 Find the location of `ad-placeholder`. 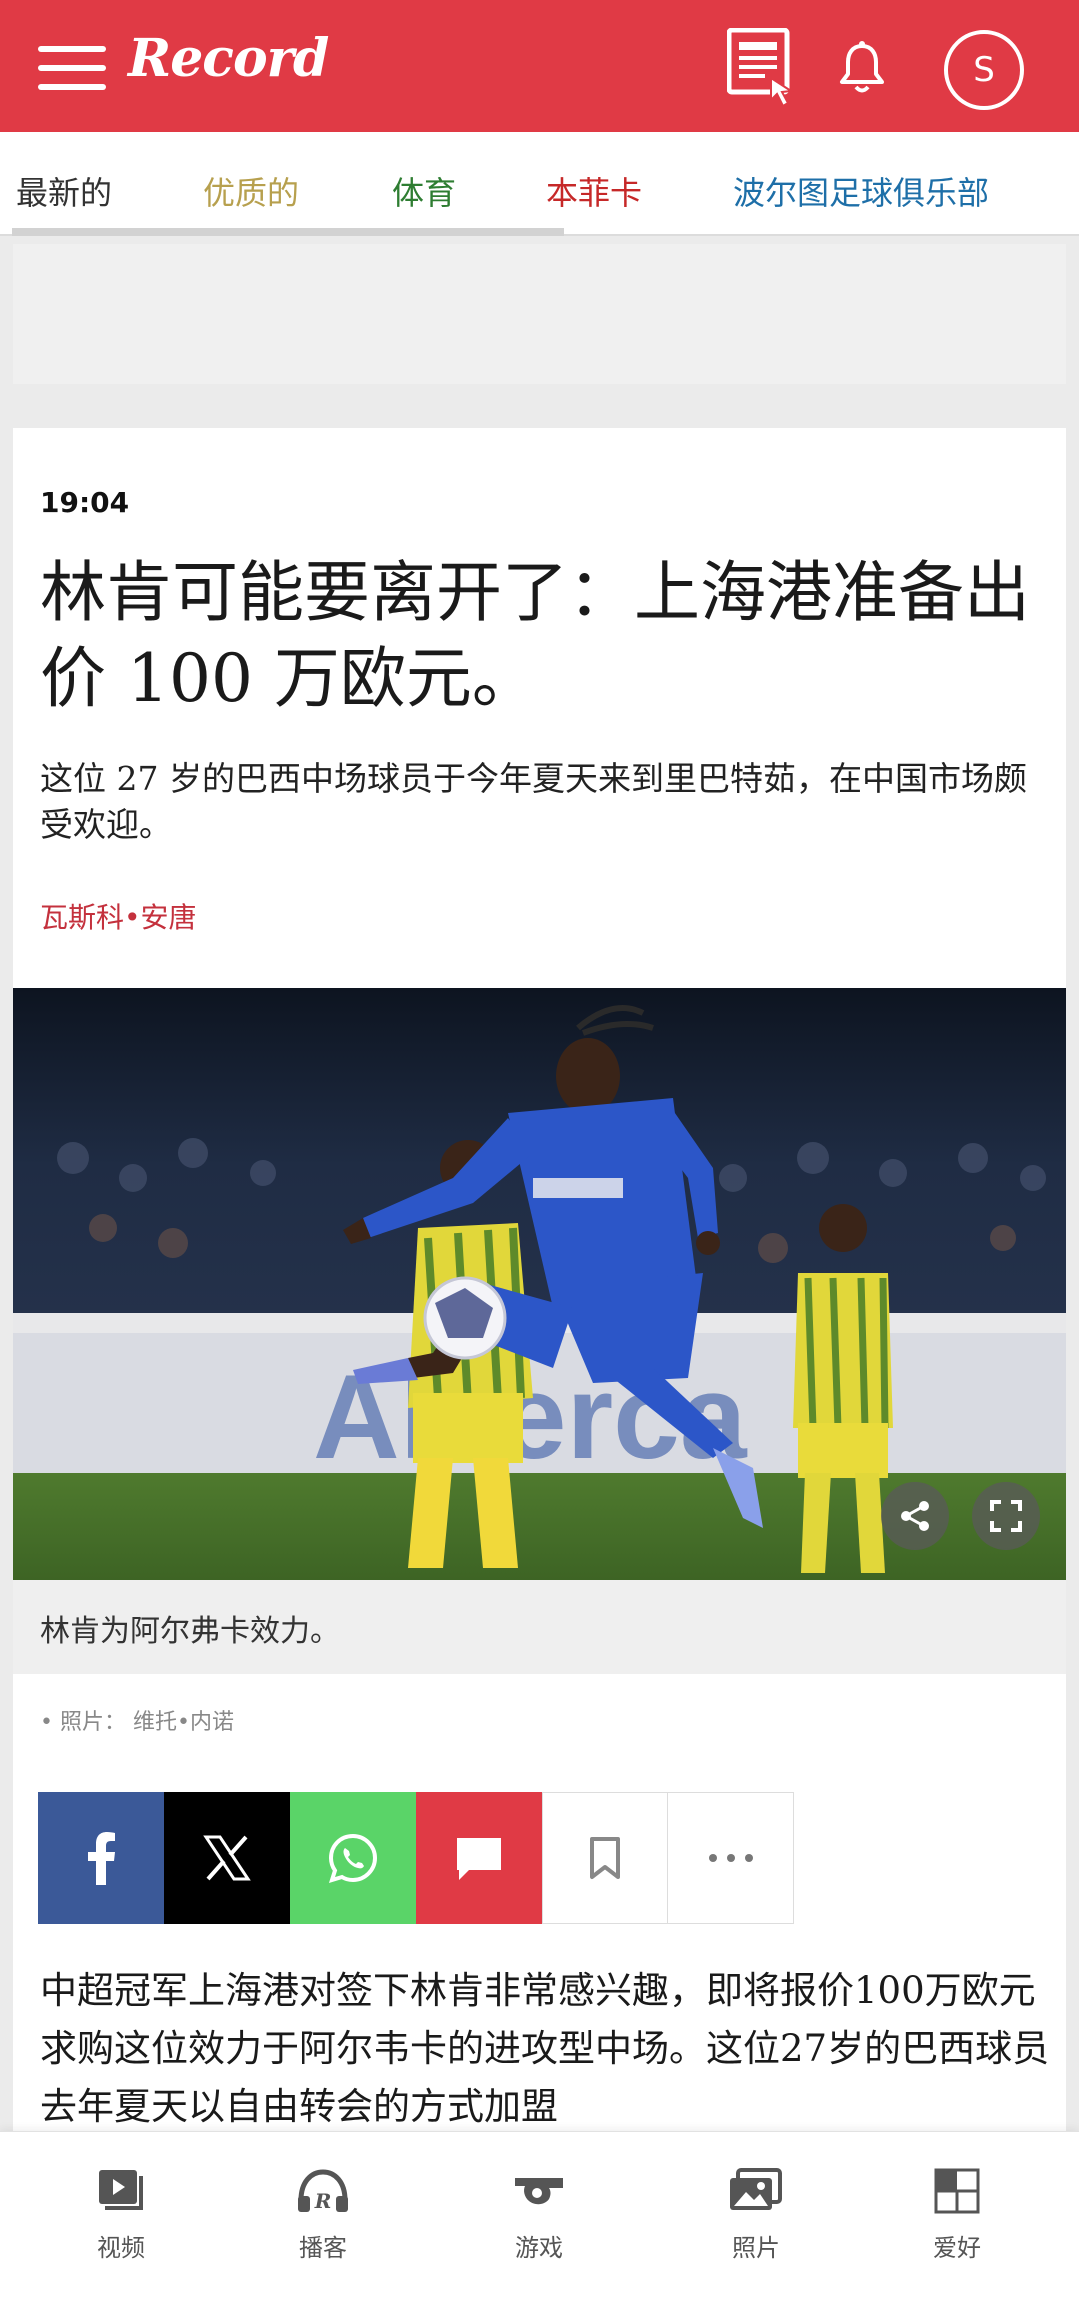

ad-placeholder is located at coordinates (539, 314).